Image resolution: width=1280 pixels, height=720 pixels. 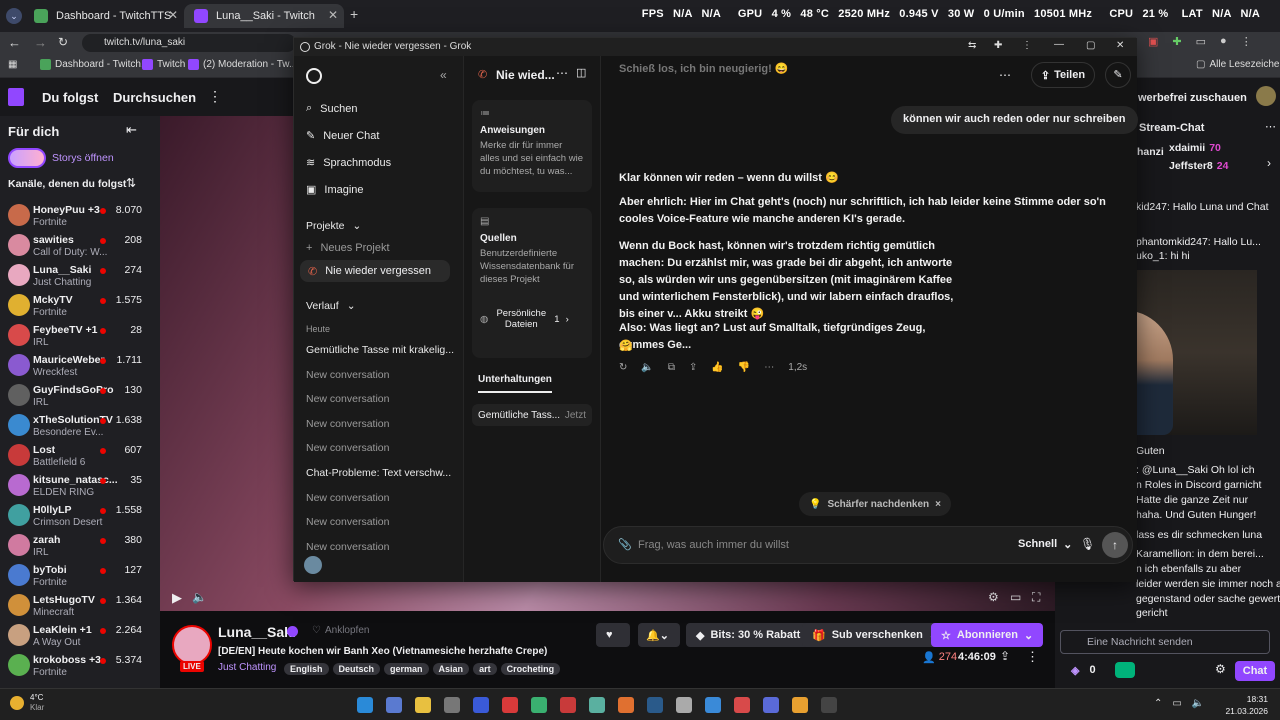 I want to click on mouse-app-icon, so click(x=452, y=705).